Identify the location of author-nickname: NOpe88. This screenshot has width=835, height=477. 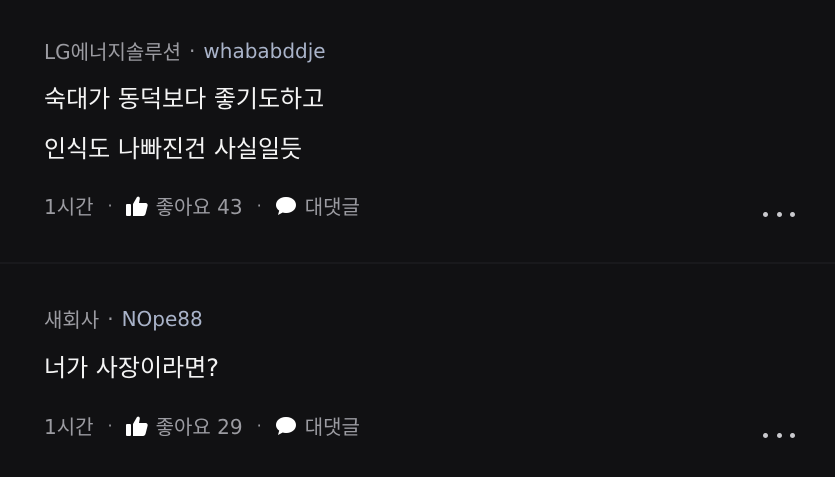
(162, 319).